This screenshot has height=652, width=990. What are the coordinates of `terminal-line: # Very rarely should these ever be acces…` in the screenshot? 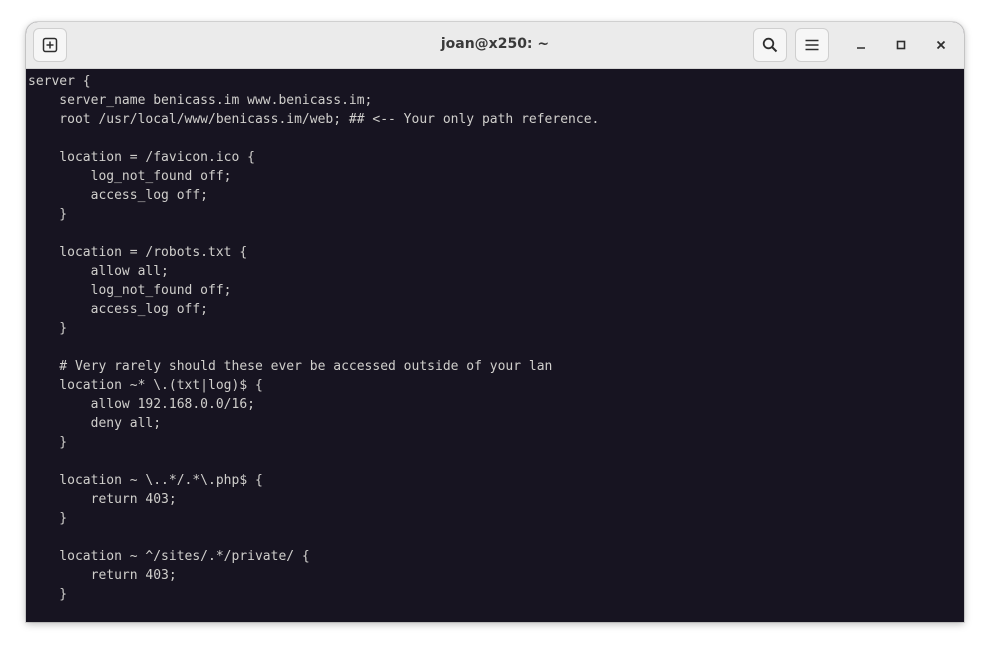 It's located at (290, 366).